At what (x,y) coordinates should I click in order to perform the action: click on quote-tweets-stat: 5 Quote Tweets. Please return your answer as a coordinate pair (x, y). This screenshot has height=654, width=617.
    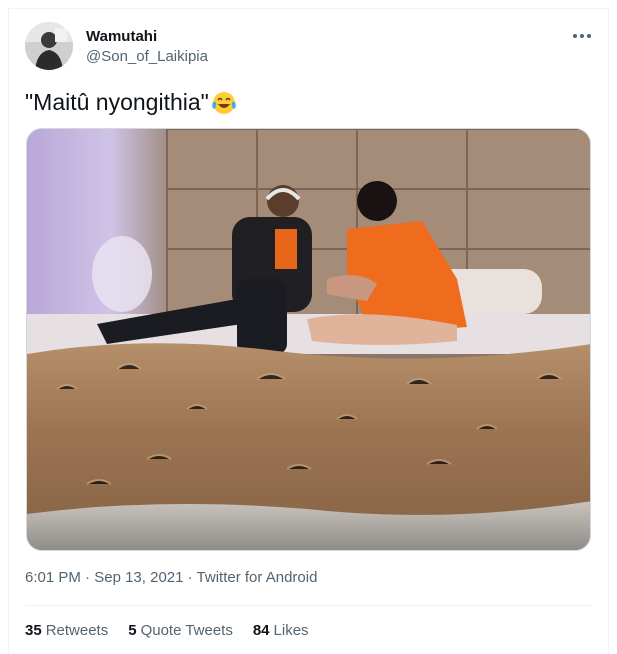
    Looking at the image, I should click on (180, 630).